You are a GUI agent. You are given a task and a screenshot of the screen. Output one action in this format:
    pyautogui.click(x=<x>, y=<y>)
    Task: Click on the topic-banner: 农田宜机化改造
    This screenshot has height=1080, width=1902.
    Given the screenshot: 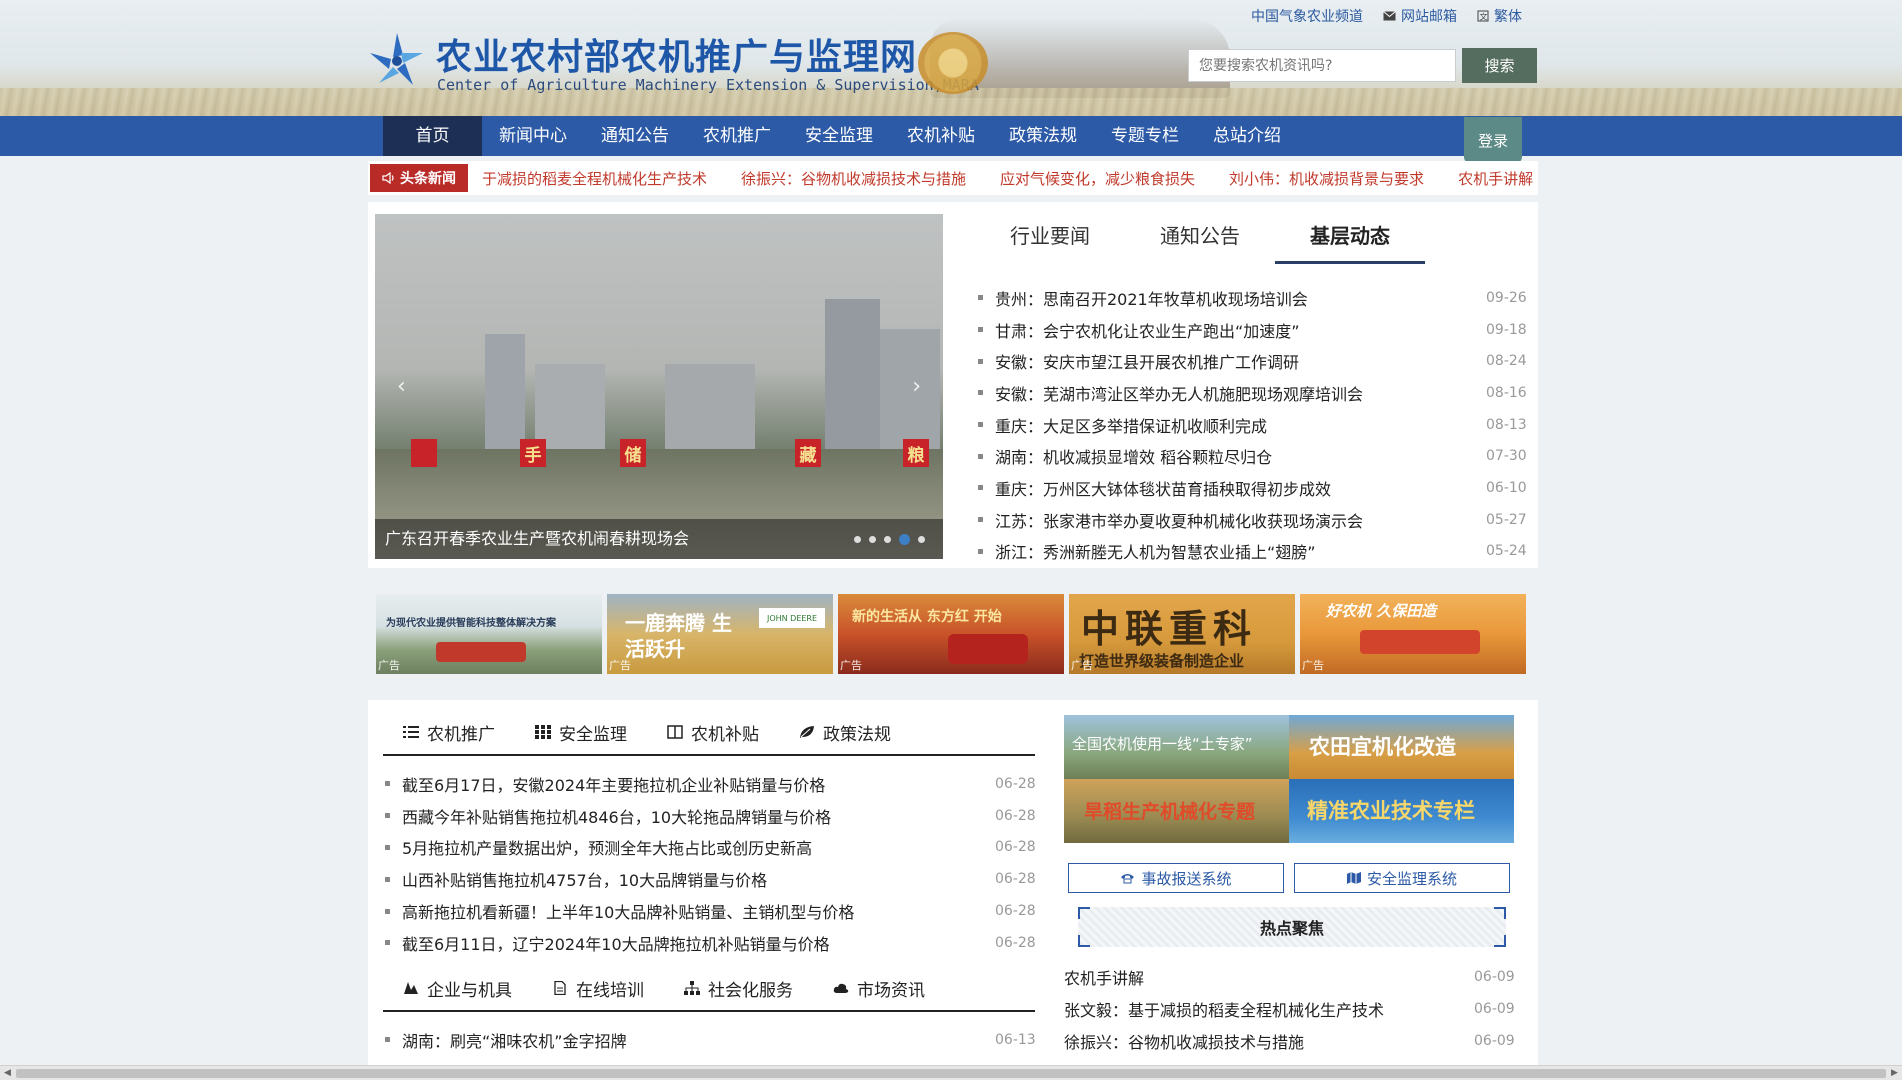 What is the action you would take?
    pyautogui.click(x=1401, y=747)
    